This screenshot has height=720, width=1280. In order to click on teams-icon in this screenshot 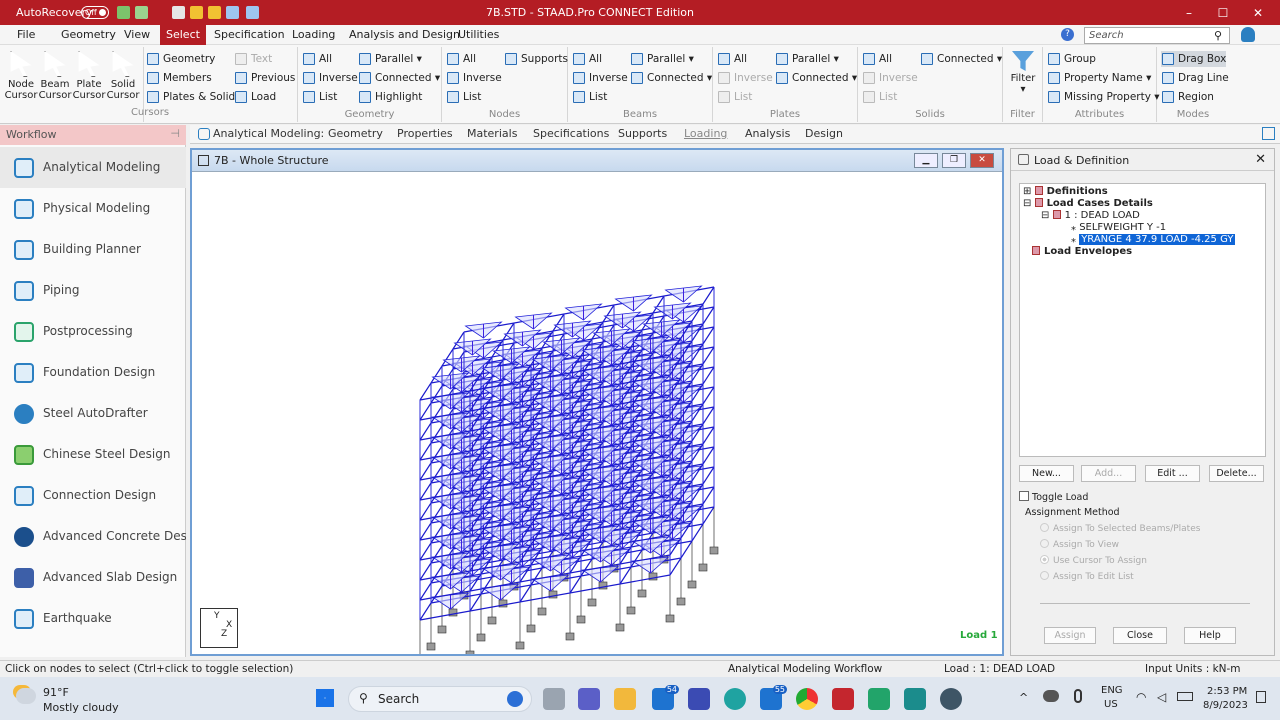, I will do `click(589, 699)`.